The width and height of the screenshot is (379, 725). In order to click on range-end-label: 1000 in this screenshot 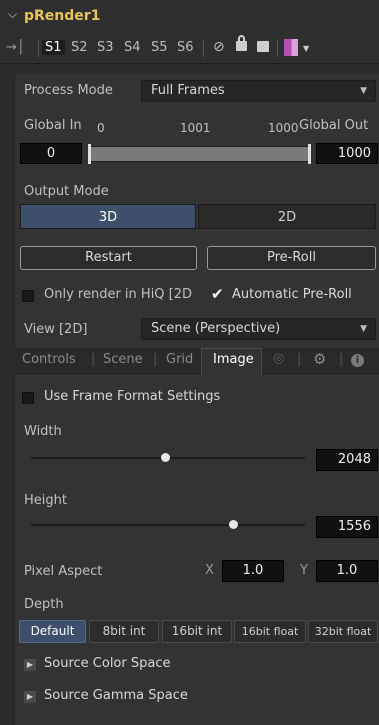, I will do `click(283, 128)`.